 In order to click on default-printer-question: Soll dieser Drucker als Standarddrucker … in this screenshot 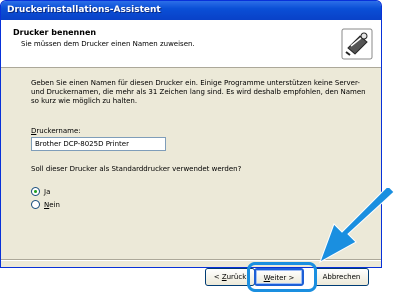, I will do `click(136, 169)`.